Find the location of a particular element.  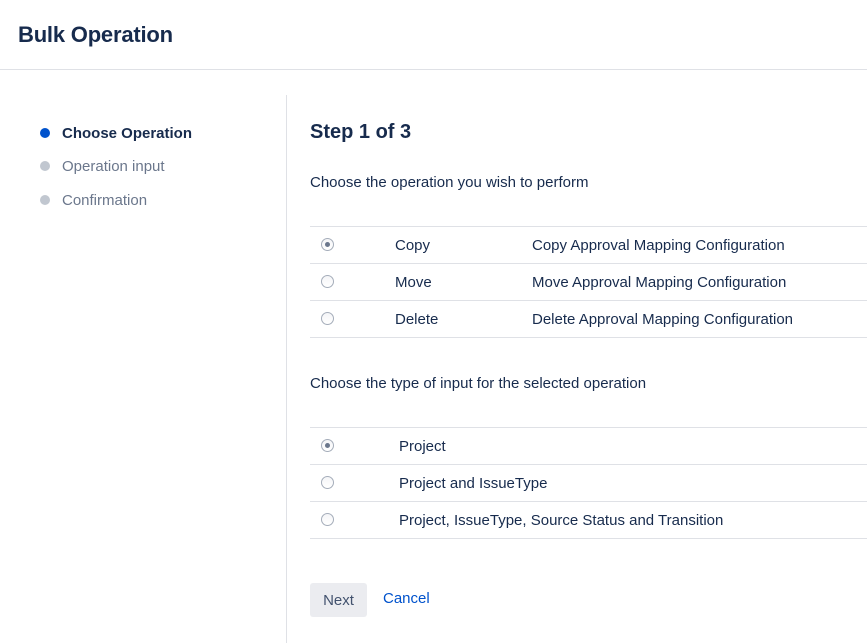

step-label: Confirmation is located at coordinates (105, 200).